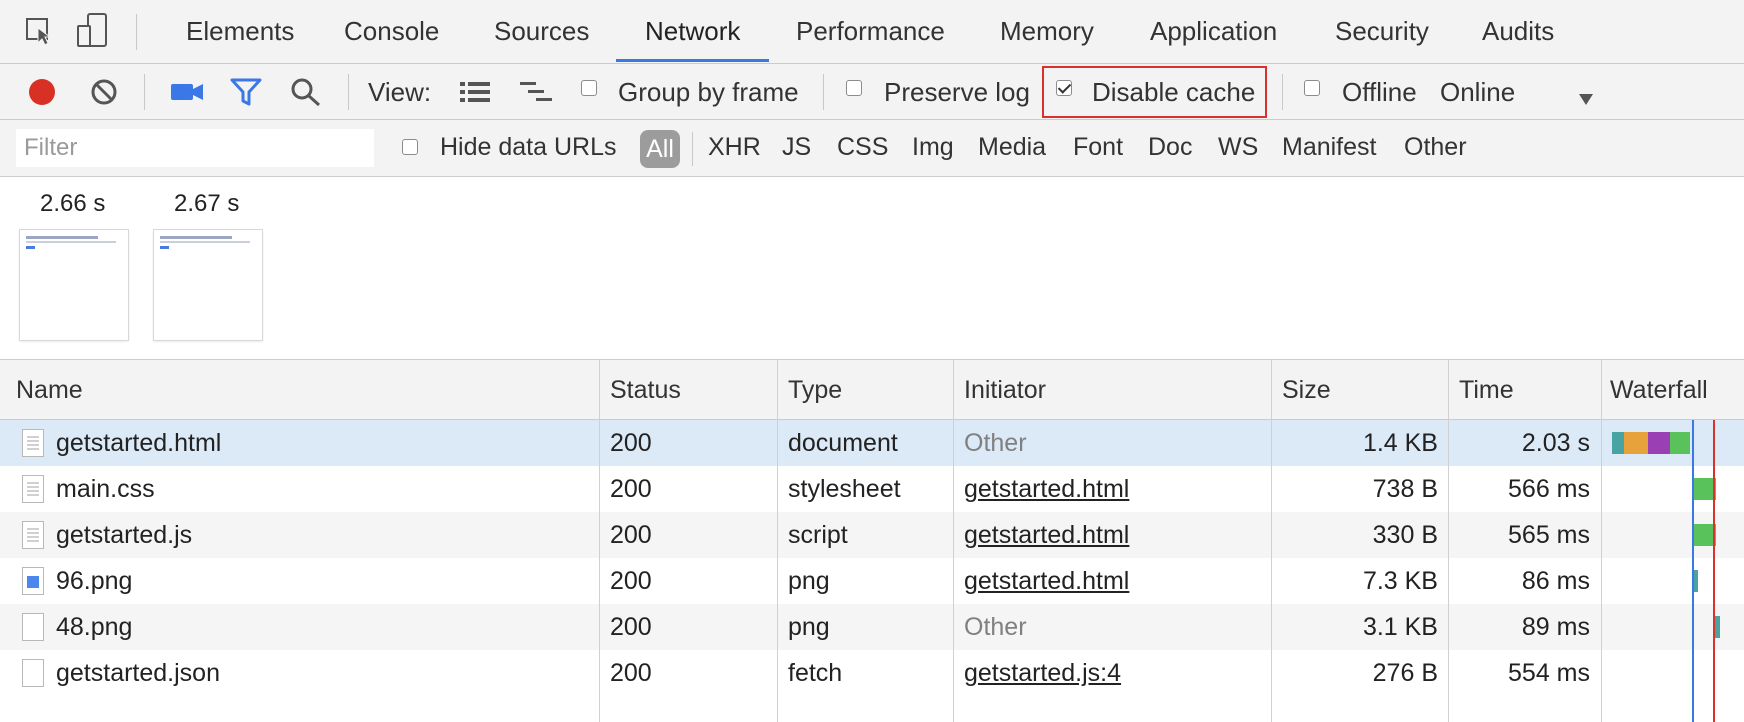 This screenshot has height=722, width=1744. I want to click on type-filter-other: Other, so click(1435, 147).